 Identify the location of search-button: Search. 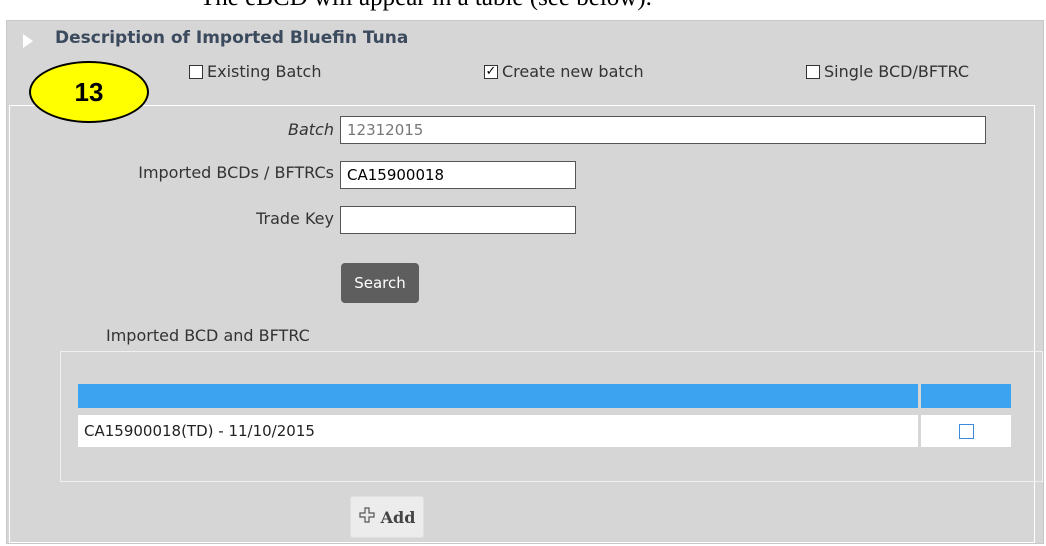
(380, 283).